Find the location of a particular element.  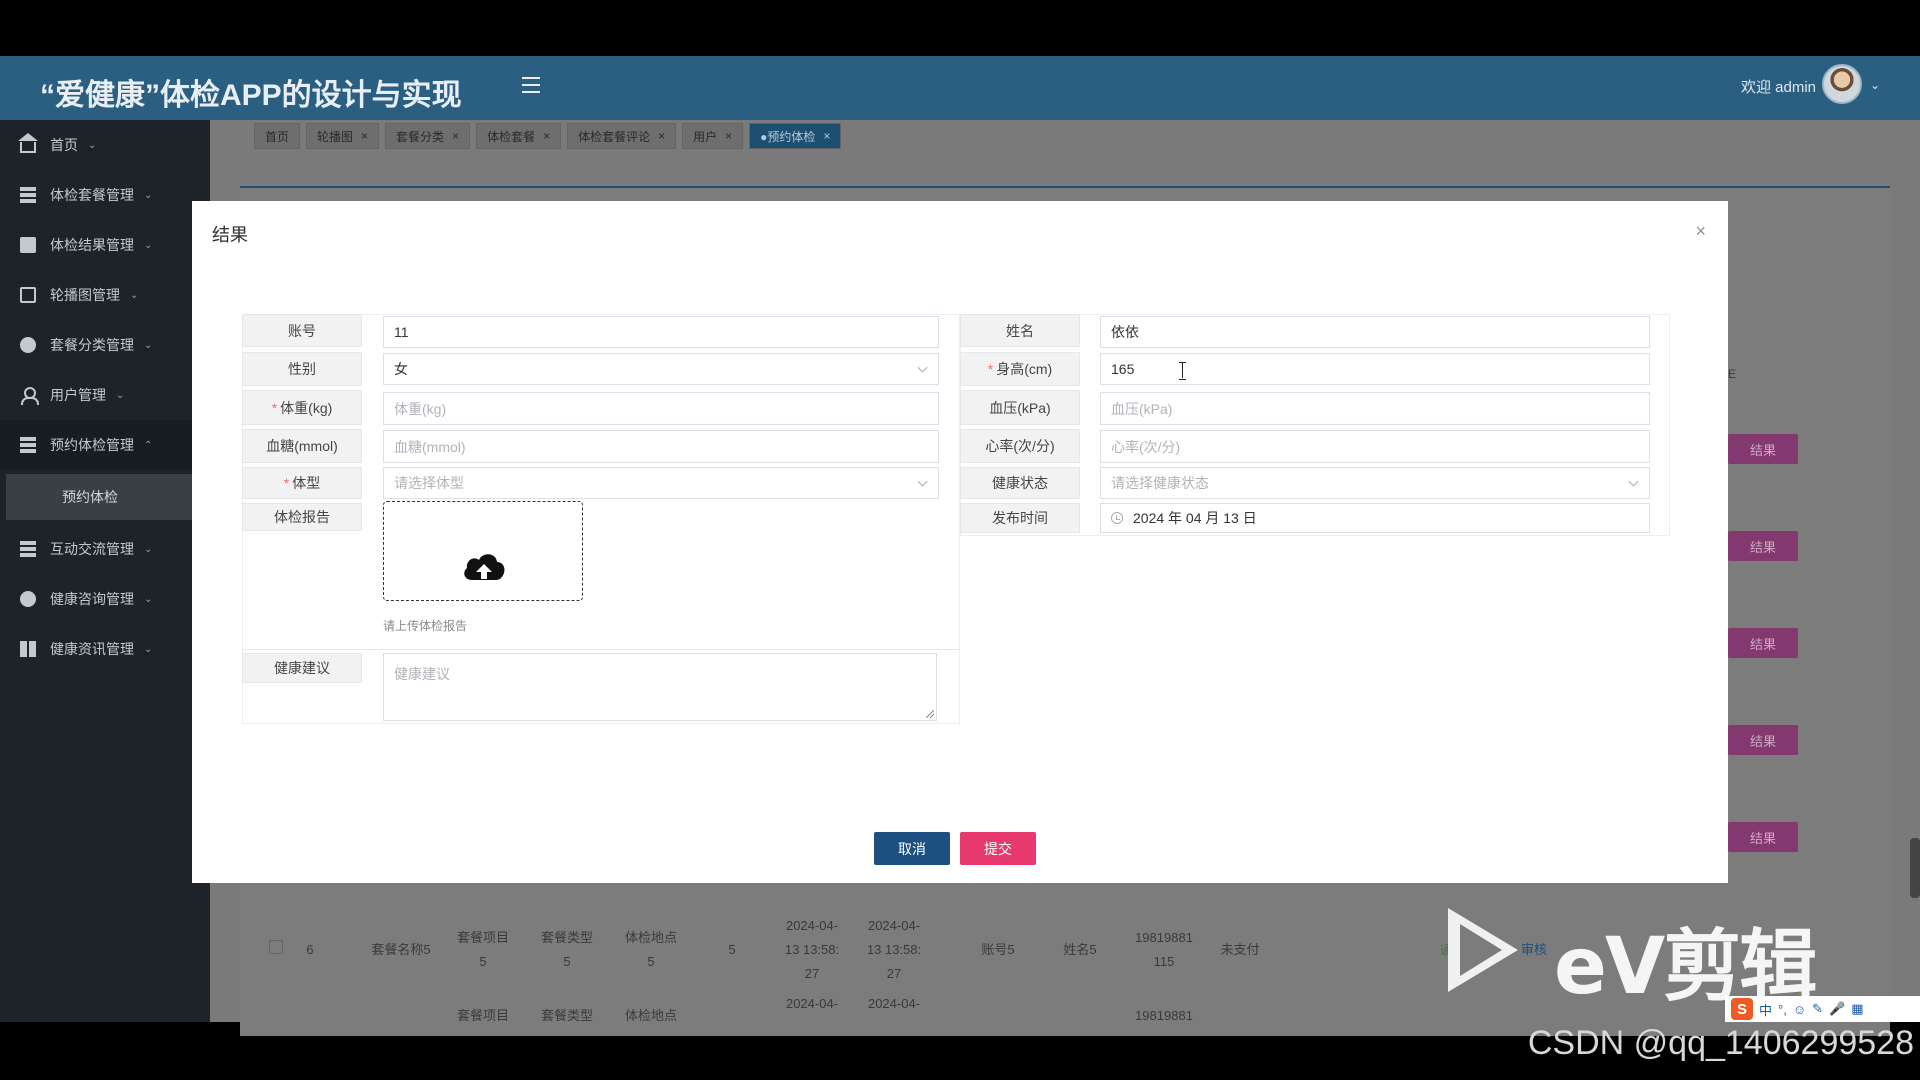

sidebar-item-label: 互动交流管理 is located at coordinates (92, 549).